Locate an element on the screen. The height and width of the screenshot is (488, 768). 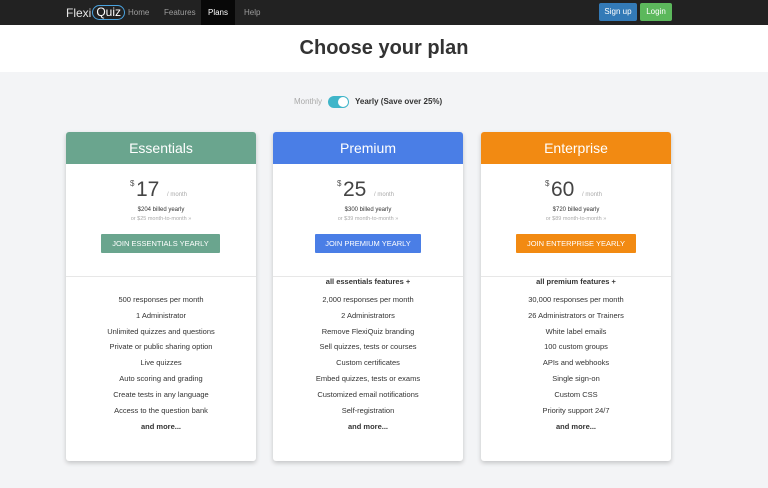
nav-item-plans: Plans is located at coordinates (218, 12).